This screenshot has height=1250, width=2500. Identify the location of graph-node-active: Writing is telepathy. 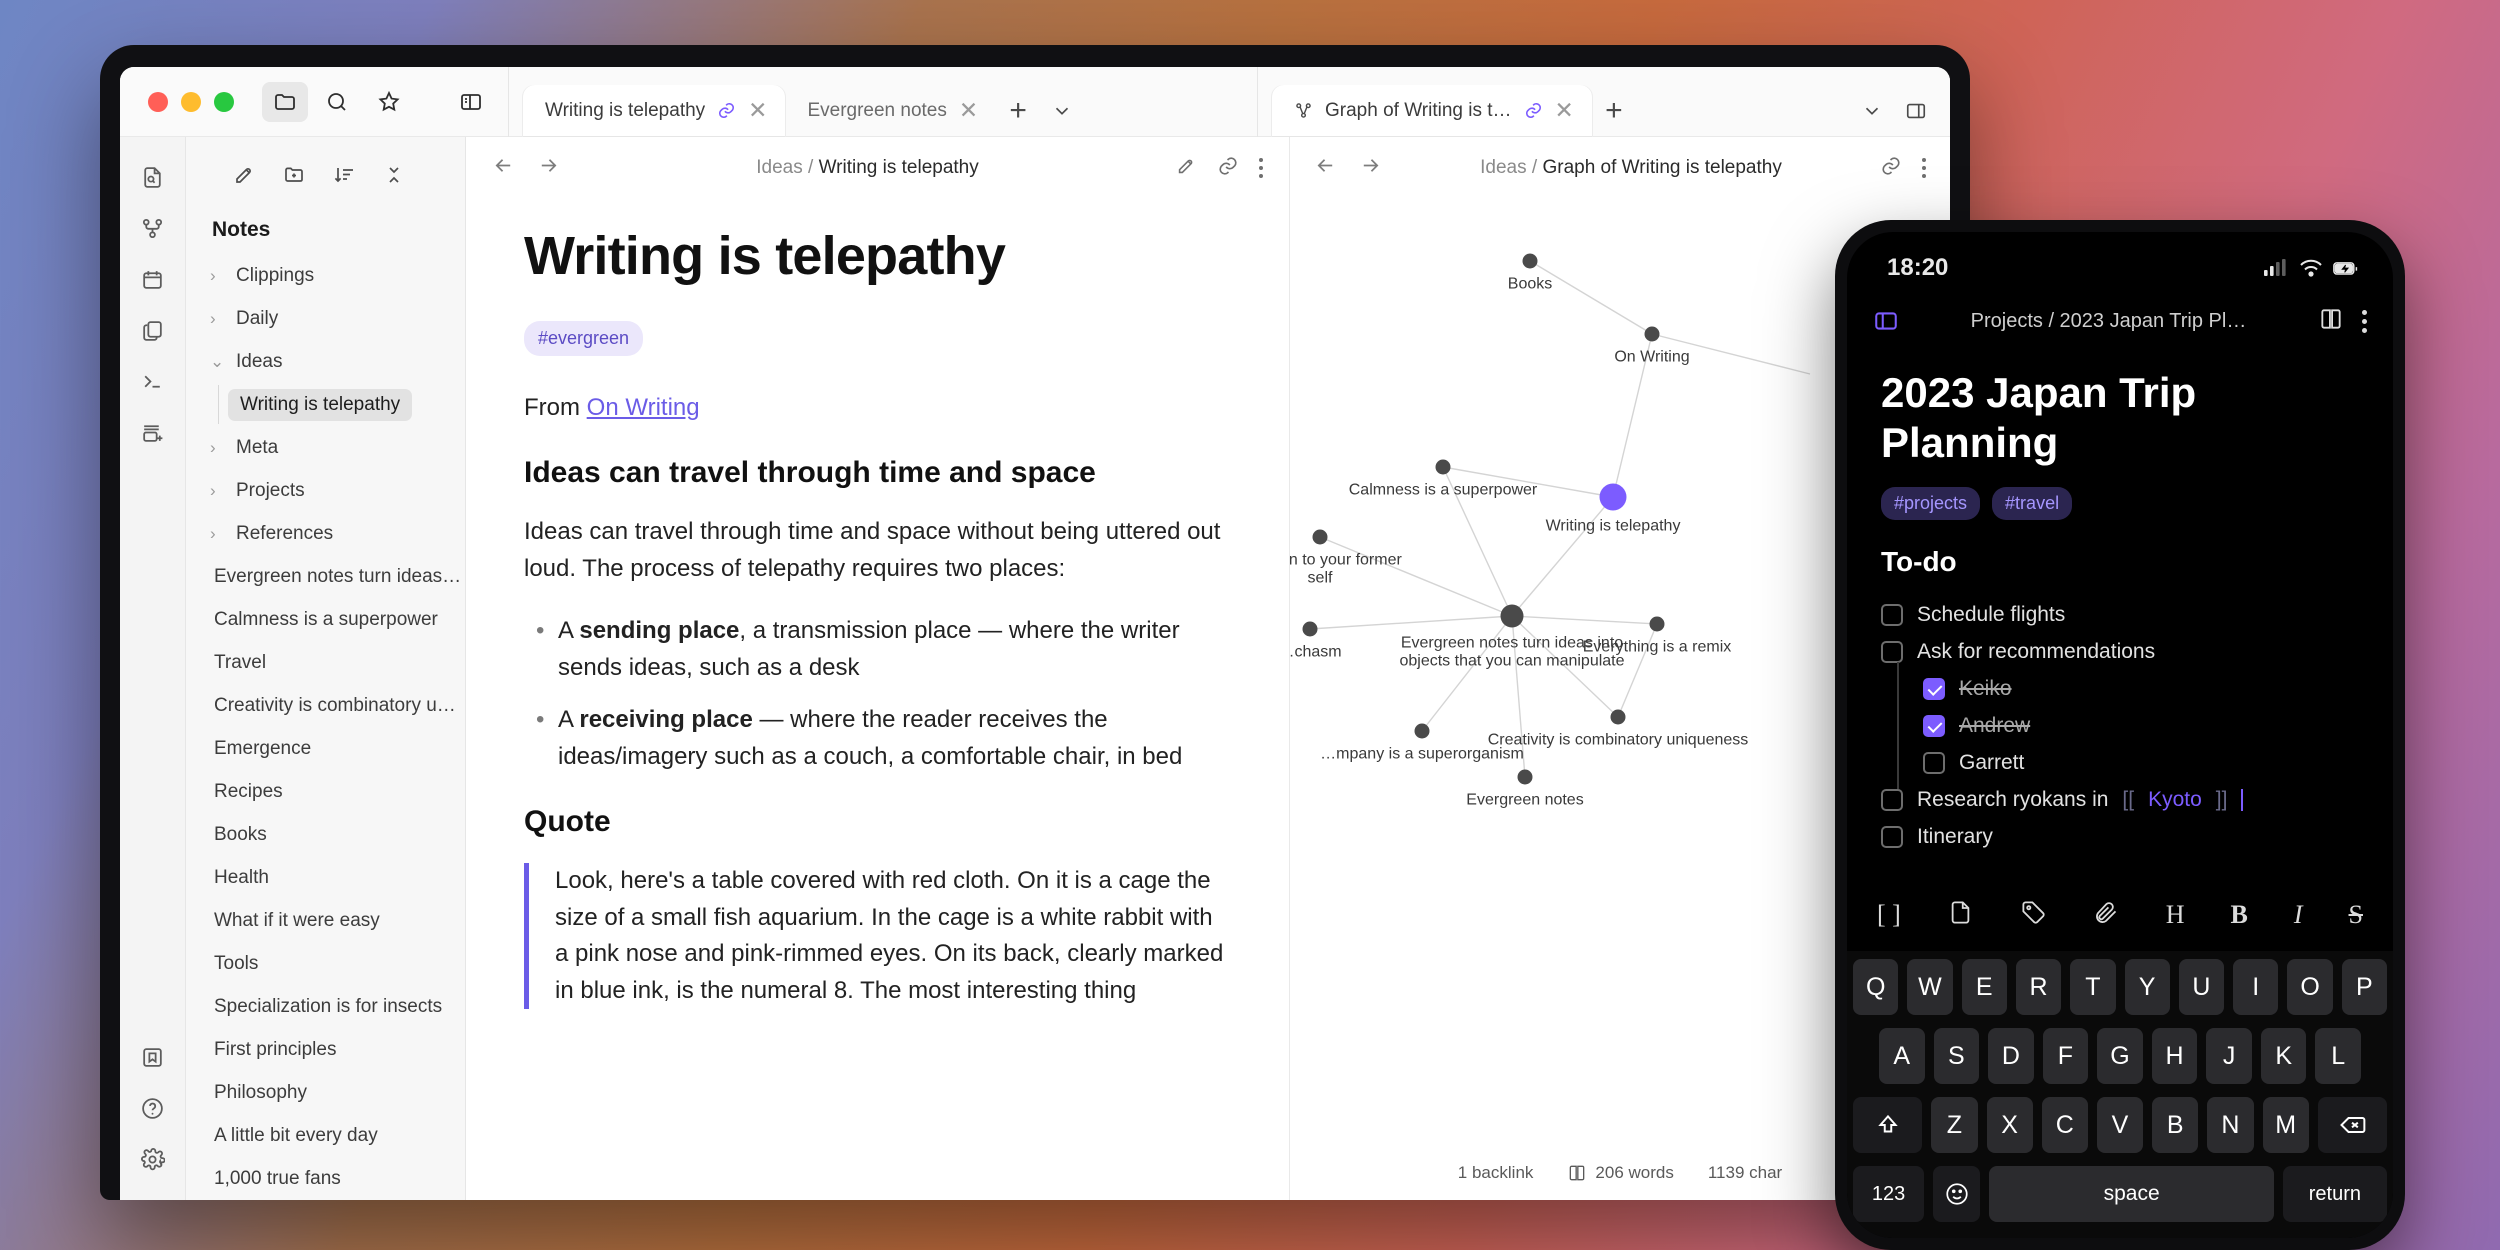
(1613, 509).